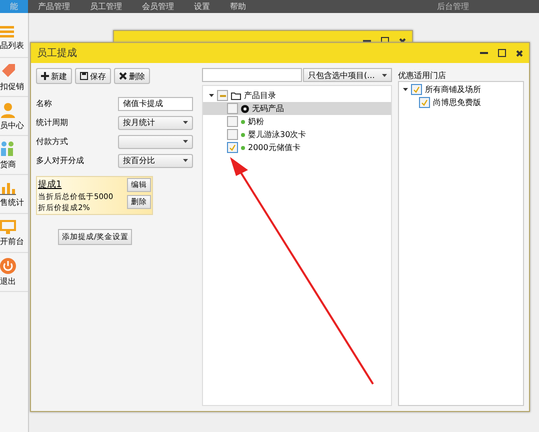 The width and height of the screenshot is (539, 432). What do you see at coordinates (268, 108) in the screenshot?
I see `tree-label: 无码产品` at bounding box center [268, 108].